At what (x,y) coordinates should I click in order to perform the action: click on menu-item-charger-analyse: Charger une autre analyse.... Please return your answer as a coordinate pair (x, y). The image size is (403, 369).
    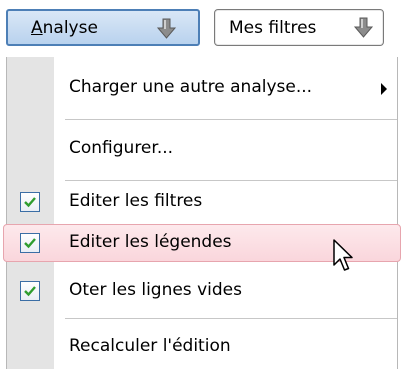
    Looking at the image, I should click on (202, 88).